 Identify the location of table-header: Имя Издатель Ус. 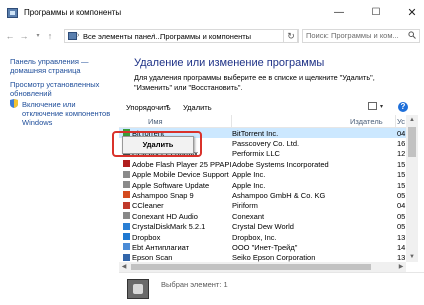
(262, 121).